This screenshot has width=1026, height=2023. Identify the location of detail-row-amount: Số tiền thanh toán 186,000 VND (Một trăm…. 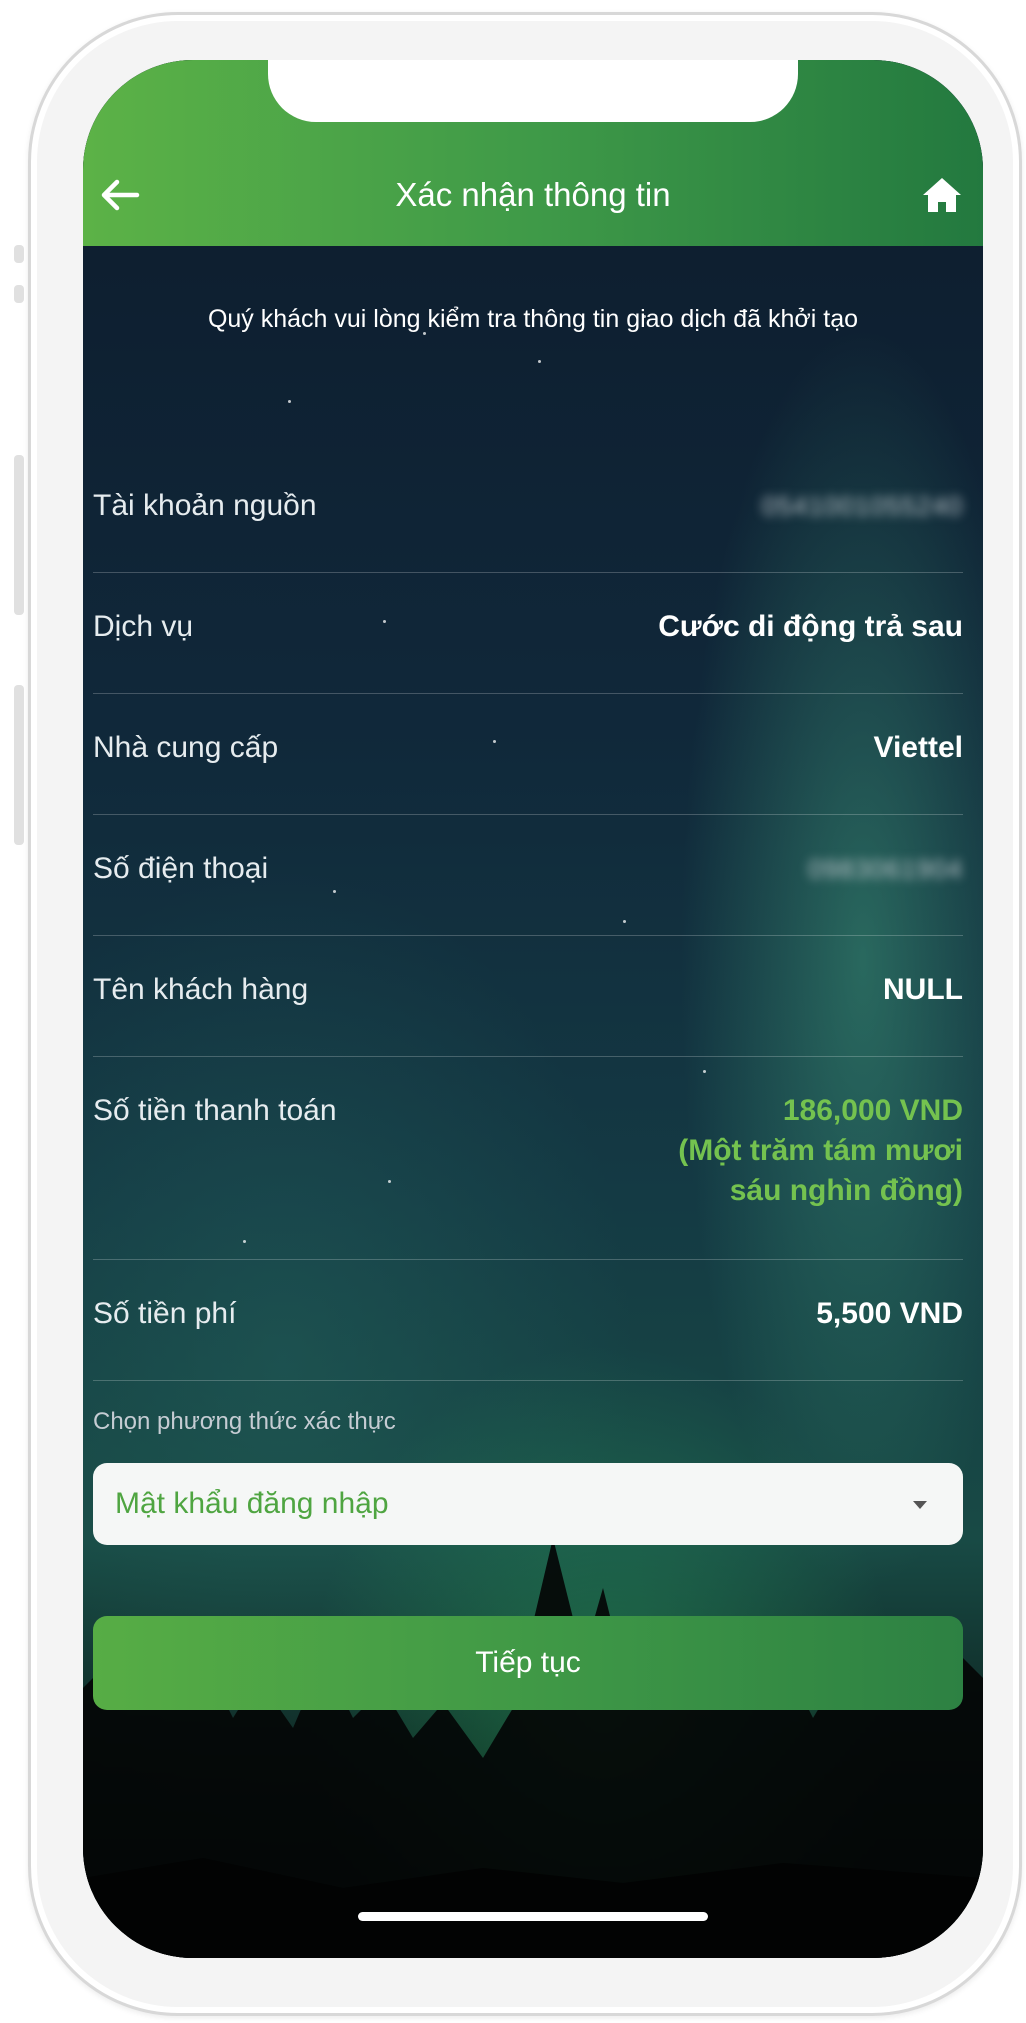
(528, 1158).